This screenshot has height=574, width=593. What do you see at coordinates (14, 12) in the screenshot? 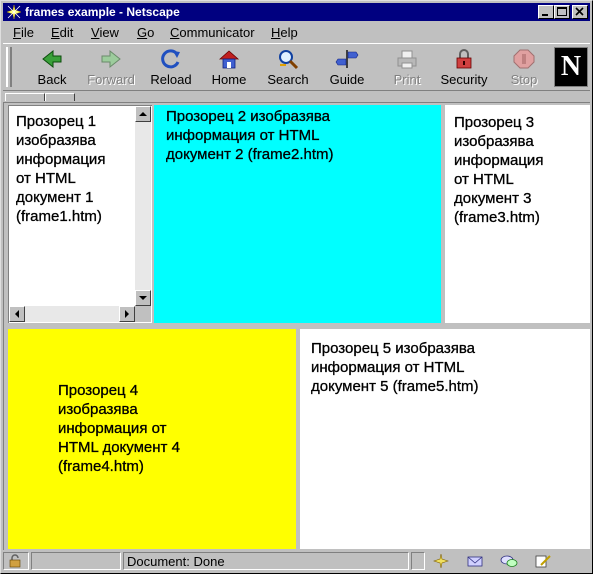
I see `netscape-app-icon` at bounding box center [14, 12].